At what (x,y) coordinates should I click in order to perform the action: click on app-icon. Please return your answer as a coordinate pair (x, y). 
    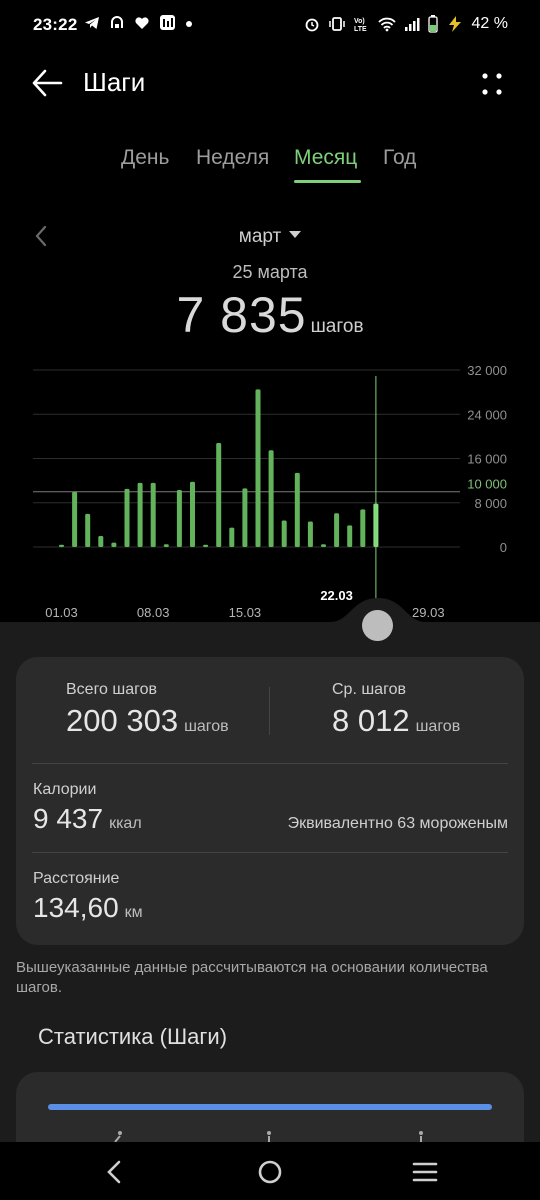
    Looking at the image, I should click on (167, 22).